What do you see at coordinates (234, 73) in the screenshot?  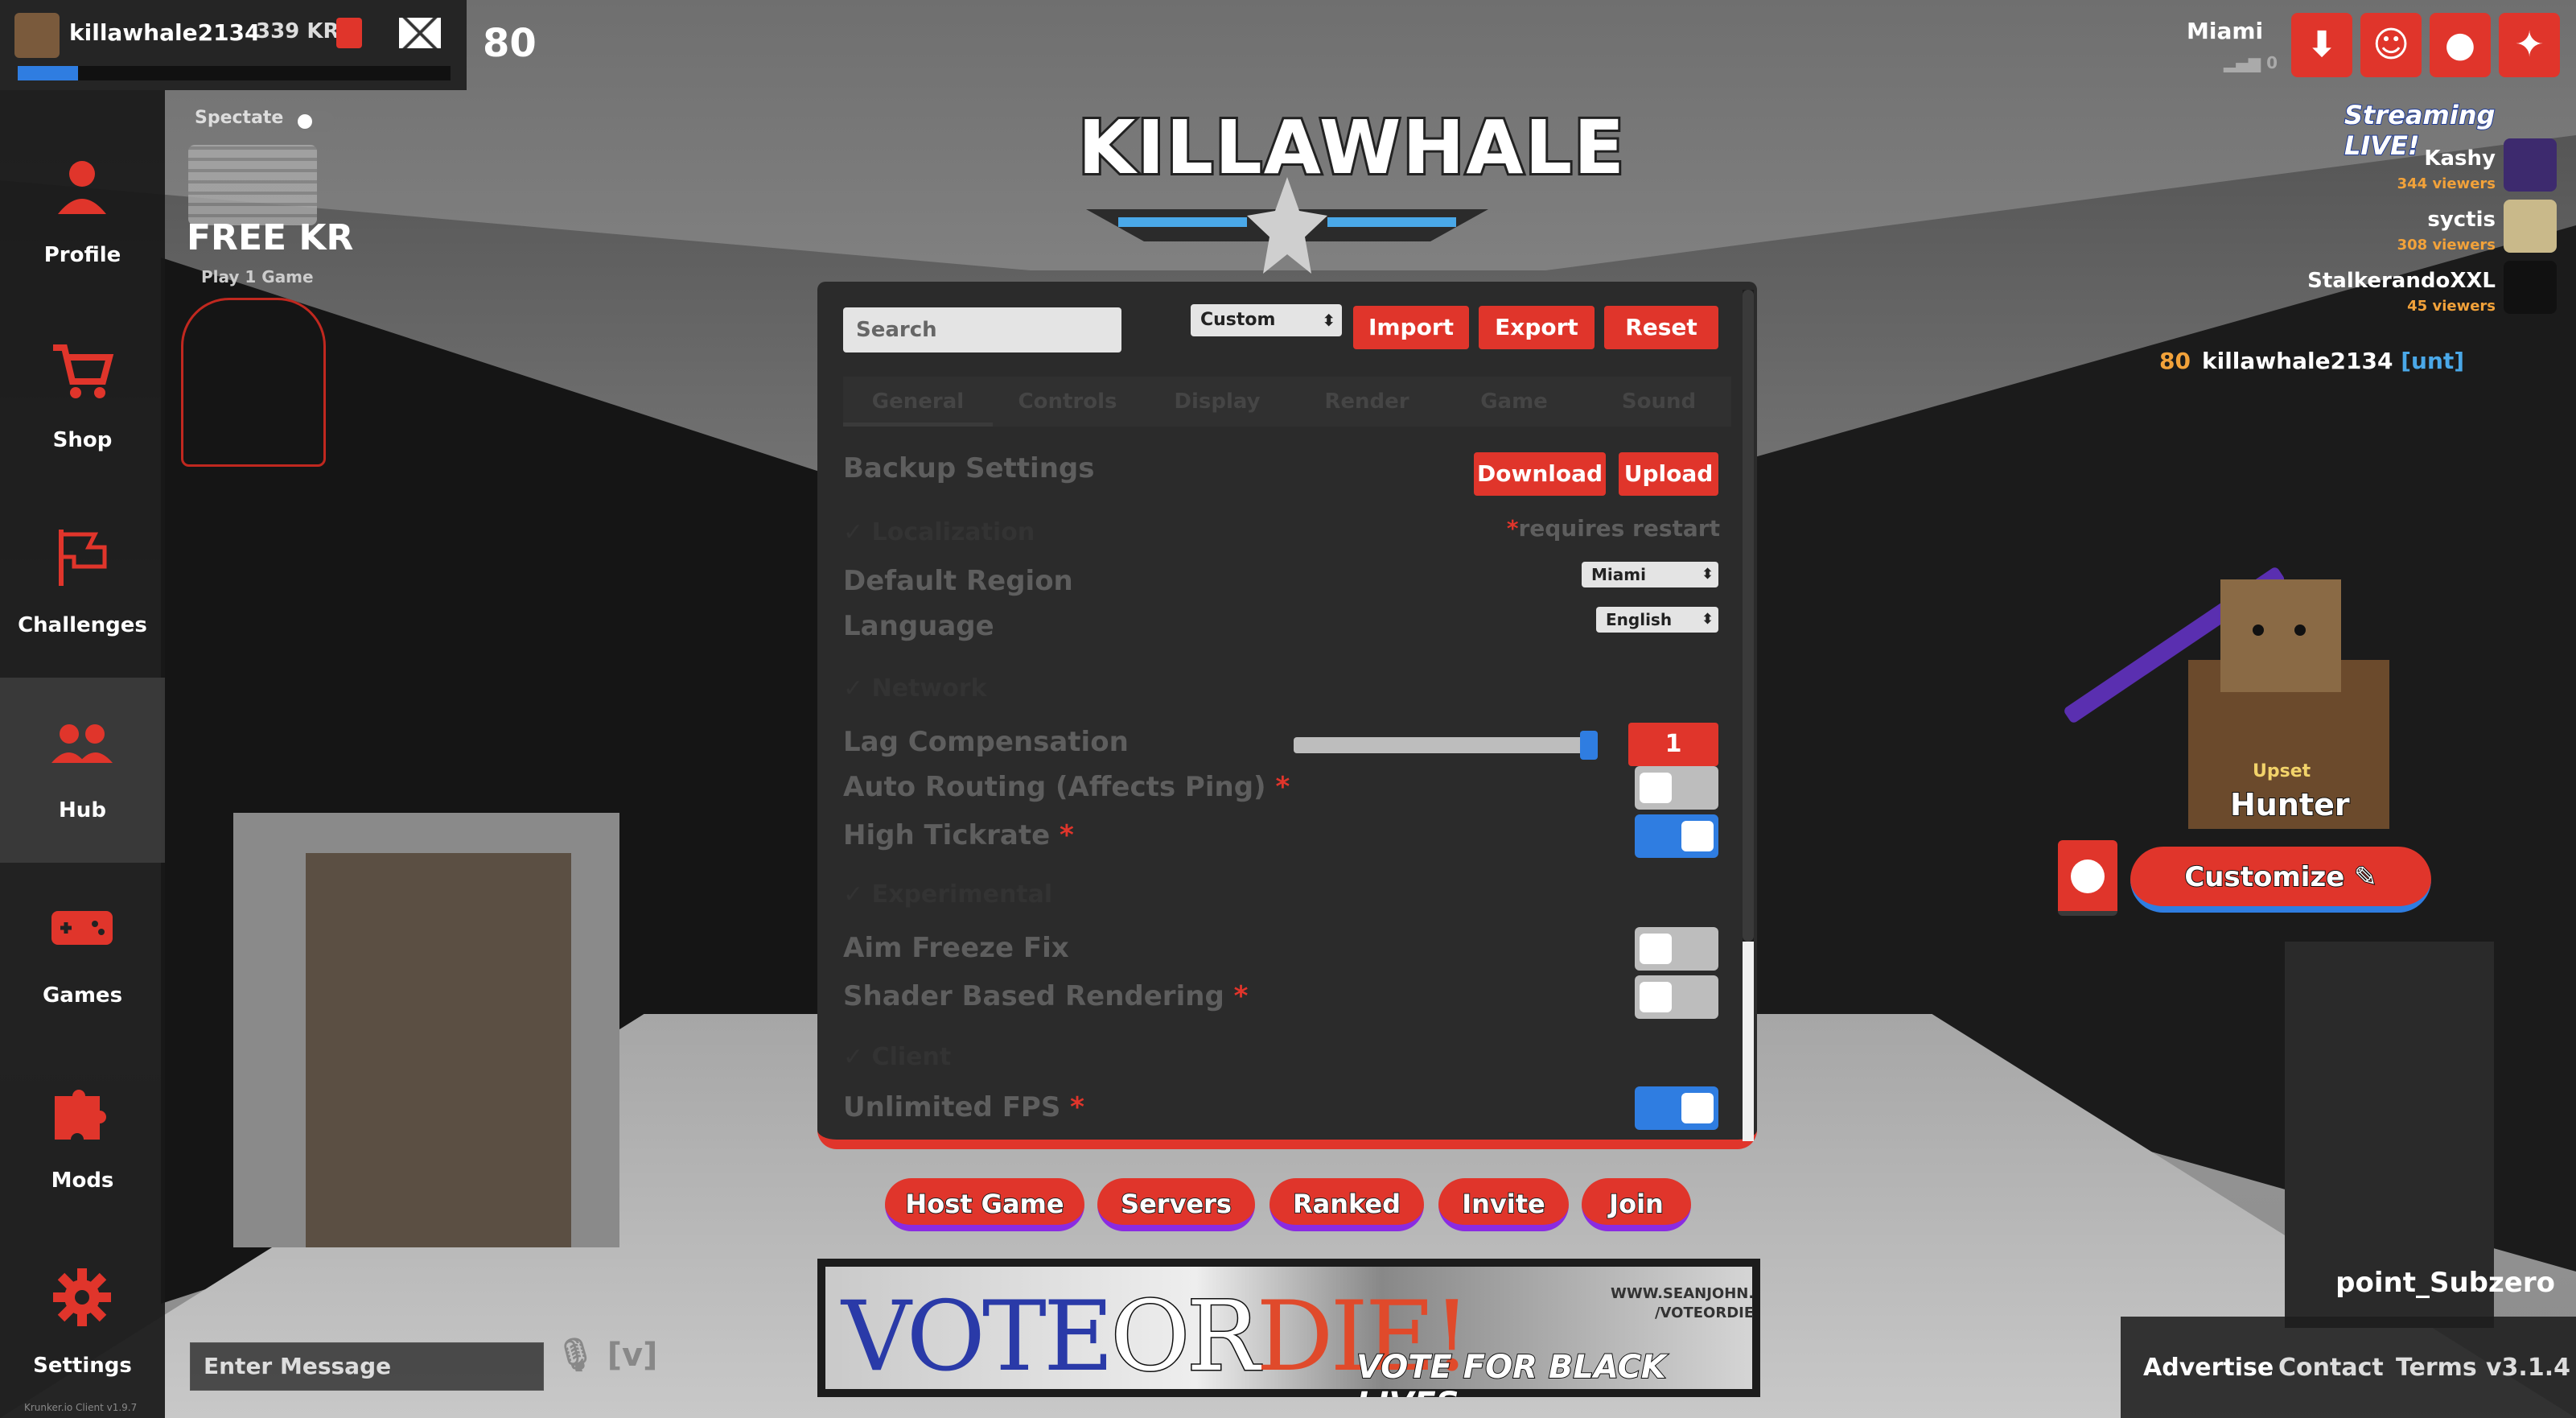 I see `xp-bar` at bounding box center [234, 73].